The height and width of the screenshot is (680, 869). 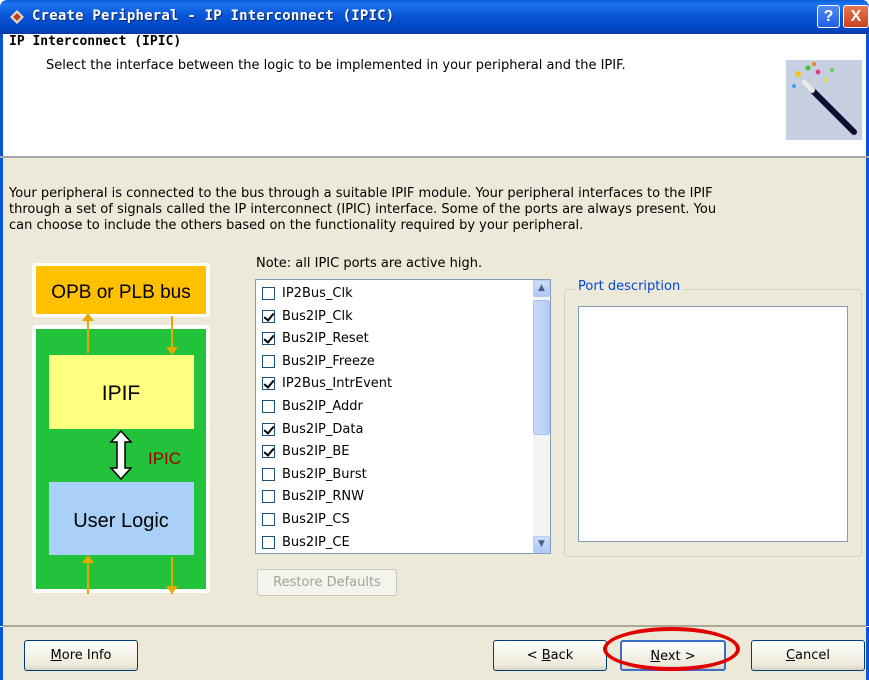 I want to click on port-label: Bus2IP_Data, so click(x=323, y=429).